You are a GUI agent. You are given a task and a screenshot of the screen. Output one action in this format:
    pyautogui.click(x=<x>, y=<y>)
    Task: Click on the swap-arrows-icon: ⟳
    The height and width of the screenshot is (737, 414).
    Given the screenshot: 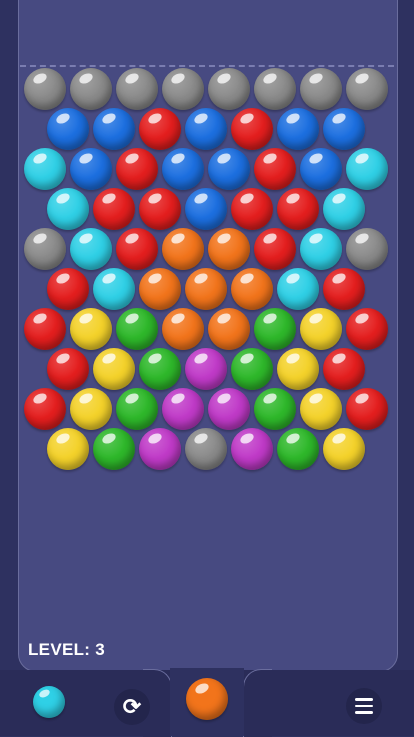 What is the action you would take?
    pyautogui.click(x=132, y=706)
    